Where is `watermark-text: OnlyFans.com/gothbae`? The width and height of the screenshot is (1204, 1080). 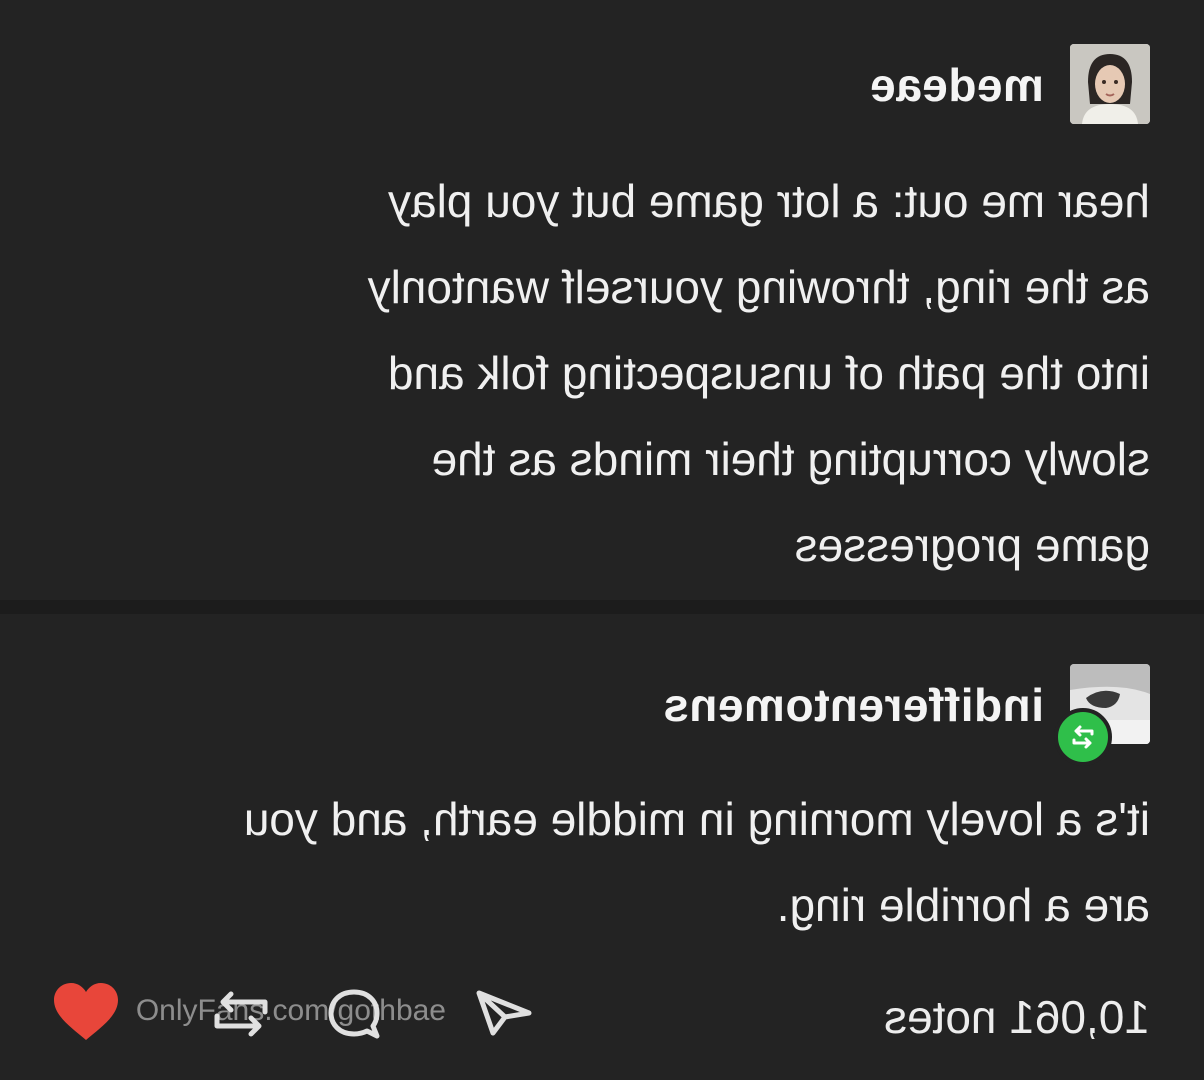 watermark-text: OnlyFans.com/gothbae is located at coordinates (290, 1010).